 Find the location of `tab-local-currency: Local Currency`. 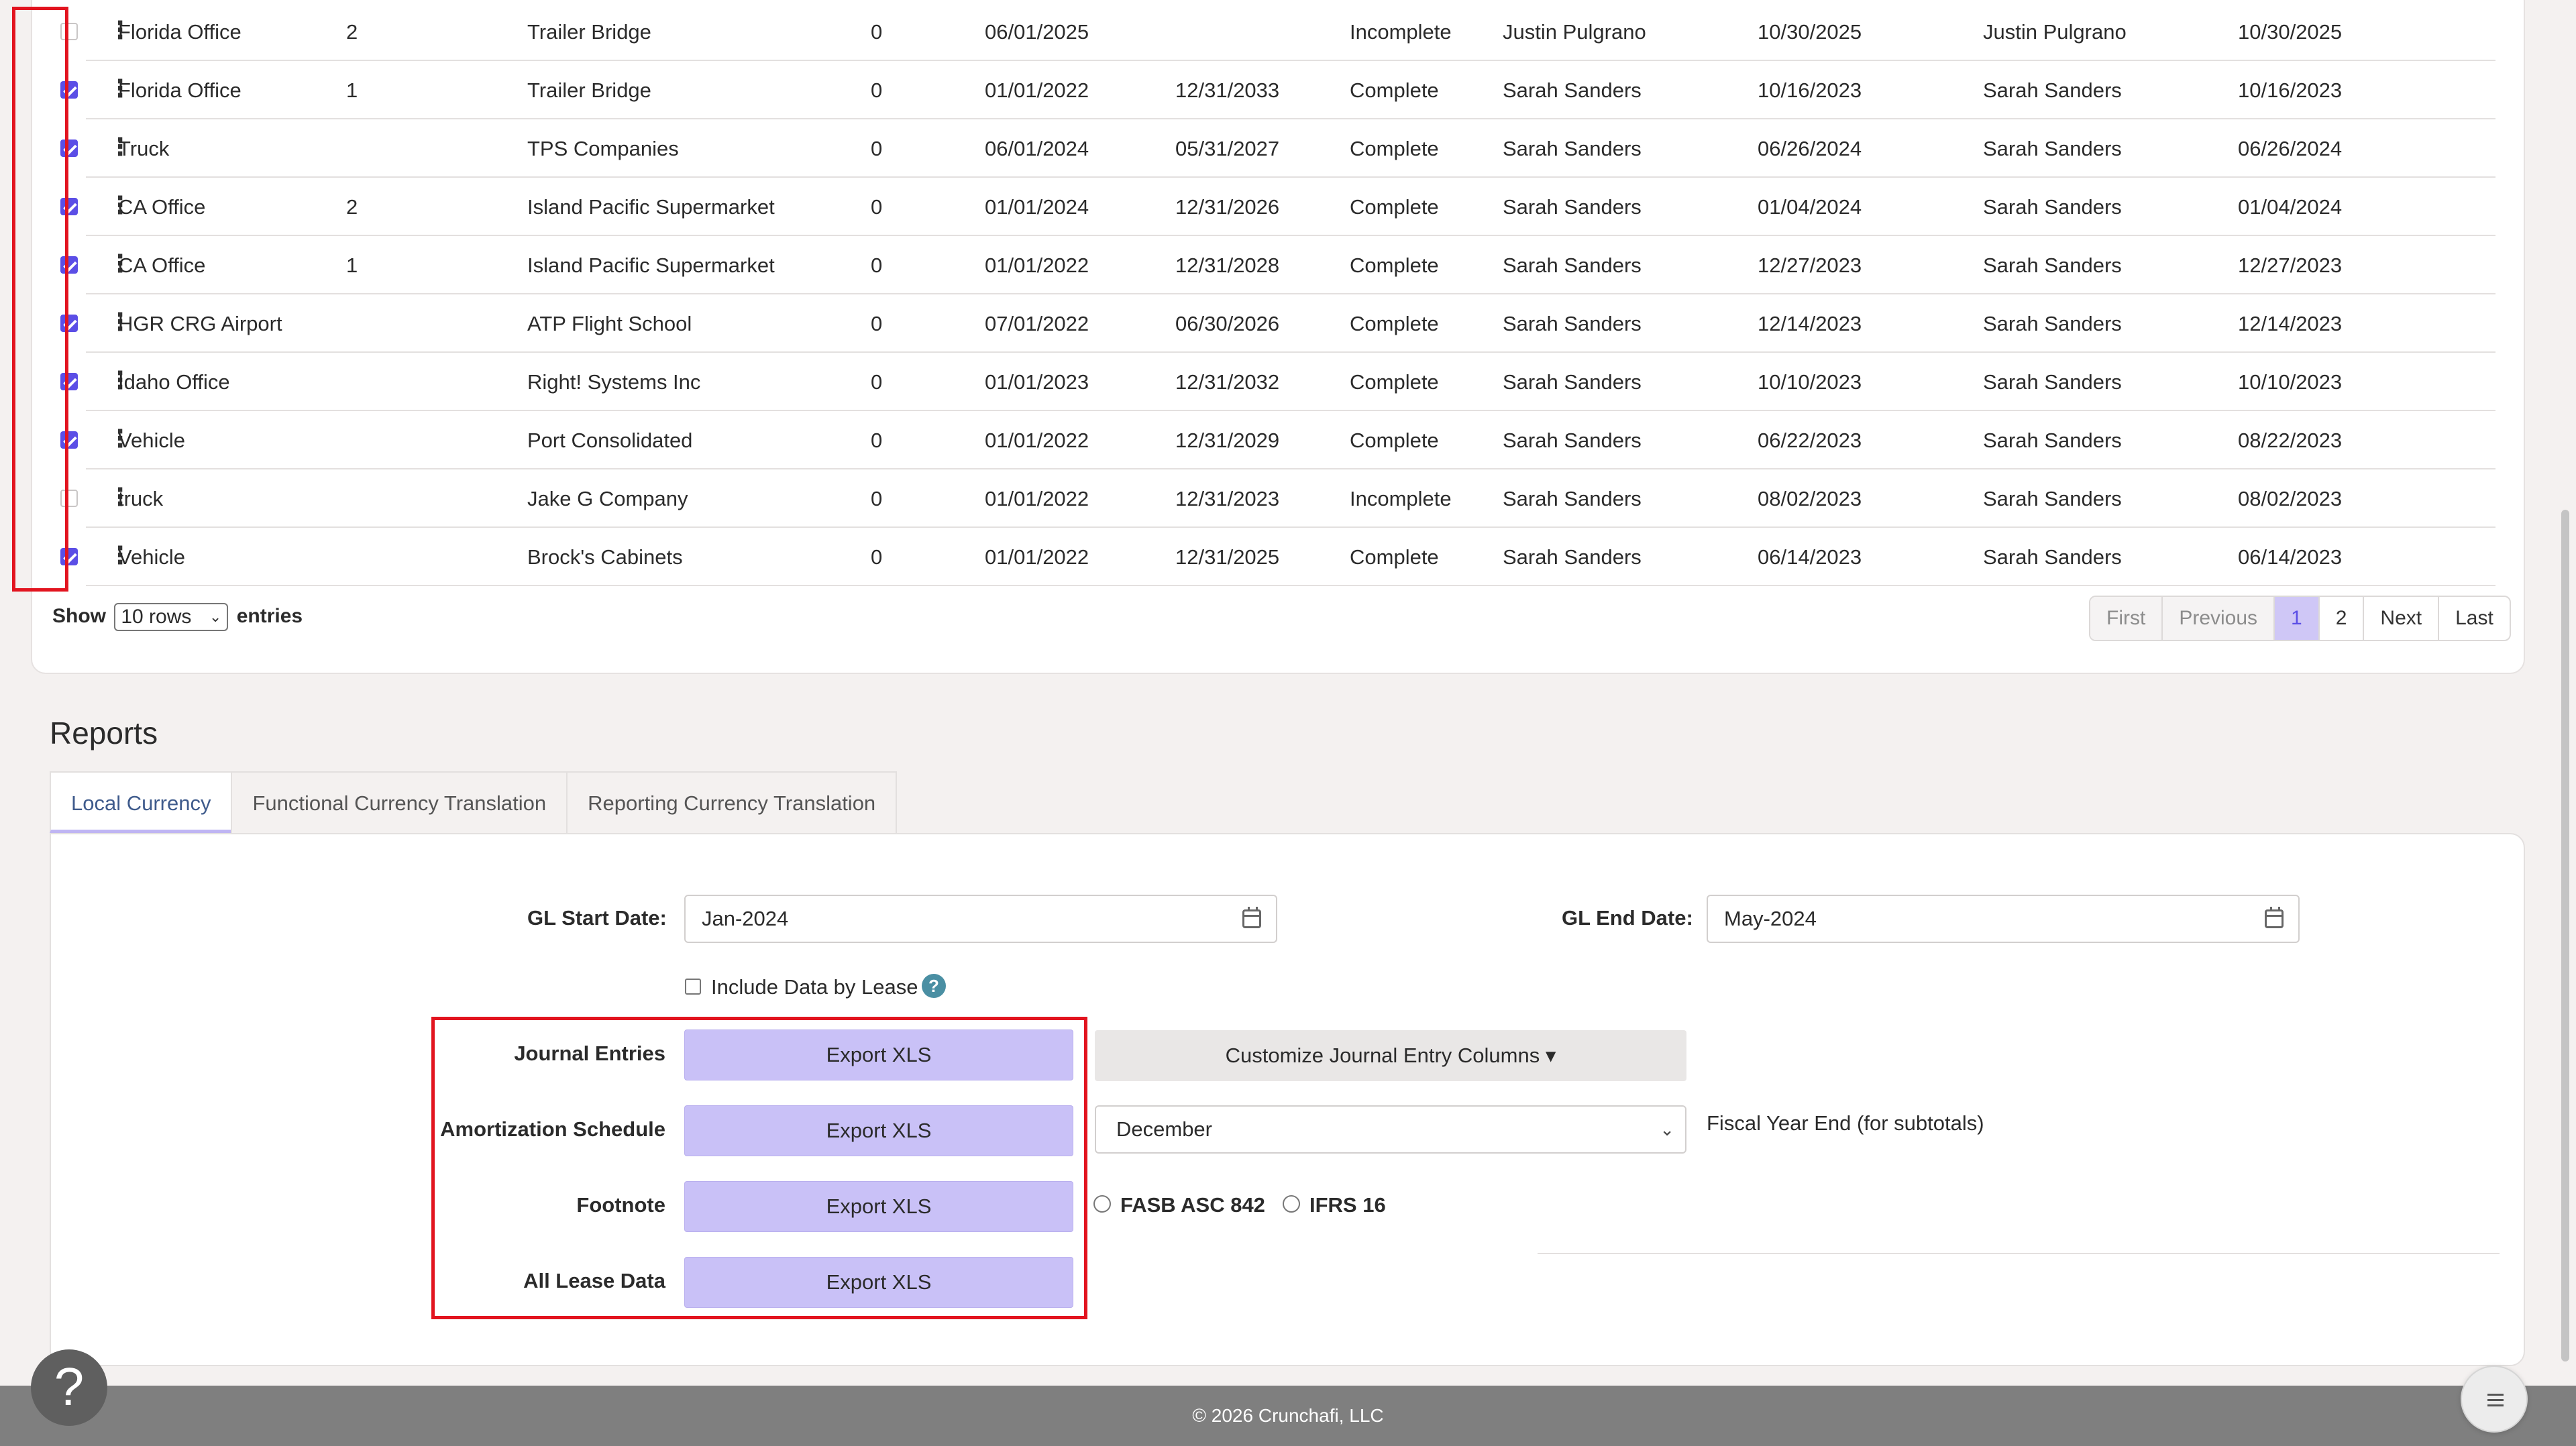

tab-local-currency: Local Currency is located at coordinates (141, 802).